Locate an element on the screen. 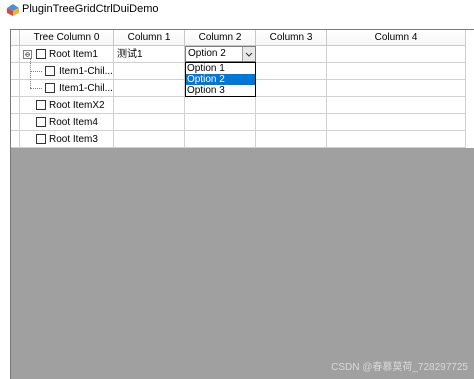 The height and width of the screenshot is (379, 474). row-header-corner is located at coordinates (15, 38).